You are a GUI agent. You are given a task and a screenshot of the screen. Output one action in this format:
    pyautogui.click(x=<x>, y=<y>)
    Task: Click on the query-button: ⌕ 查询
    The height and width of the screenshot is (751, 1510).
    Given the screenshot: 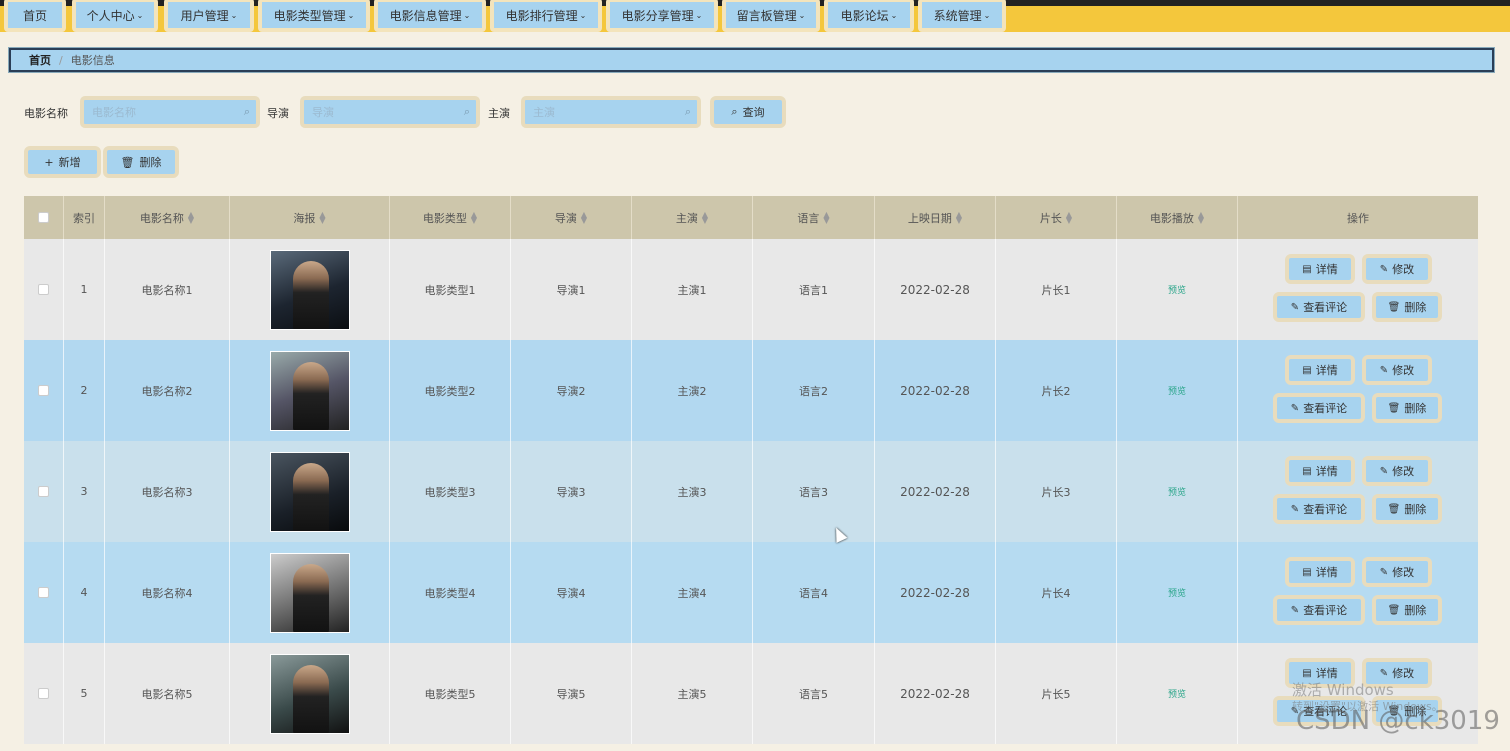 What is the action you would take?
    pyautogui.click(x=748, y=112)
    